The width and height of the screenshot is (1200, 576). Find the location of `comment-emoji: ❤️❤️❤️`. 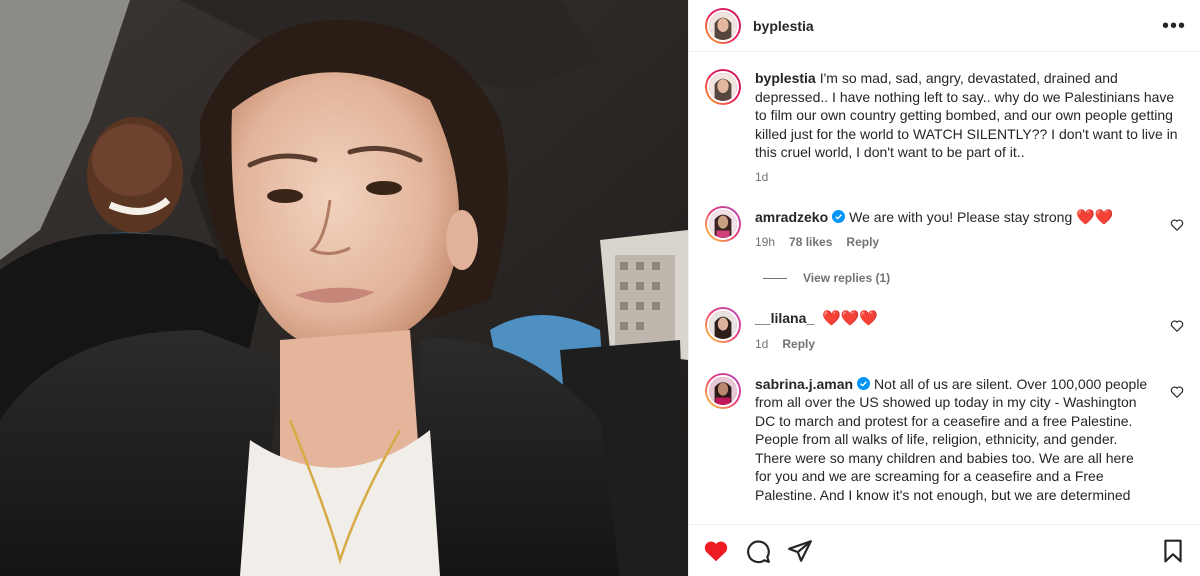

comment-emoji: ❤️❤️❤️ is located at coordinates (850, 318).